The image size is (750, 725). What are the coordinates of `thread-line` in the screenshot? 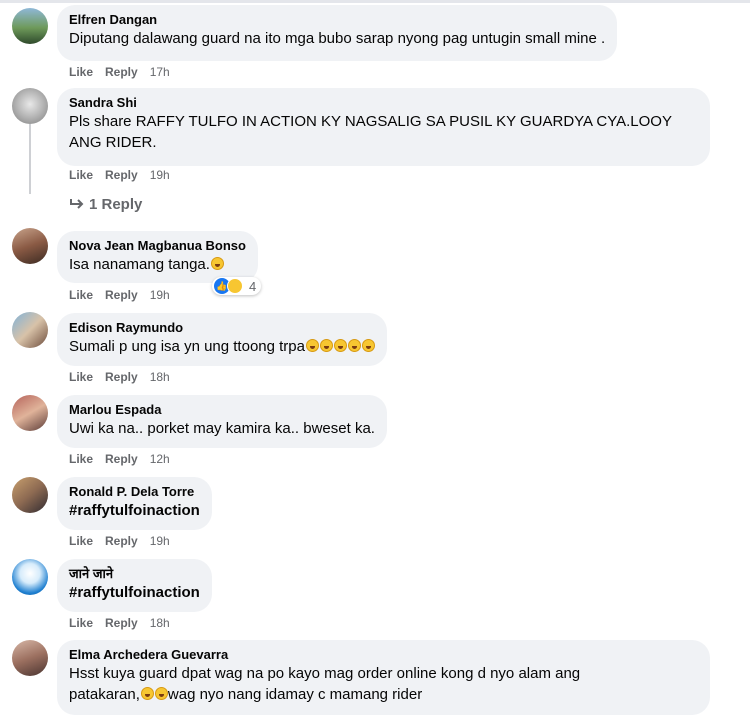 It's located at (30, 159).